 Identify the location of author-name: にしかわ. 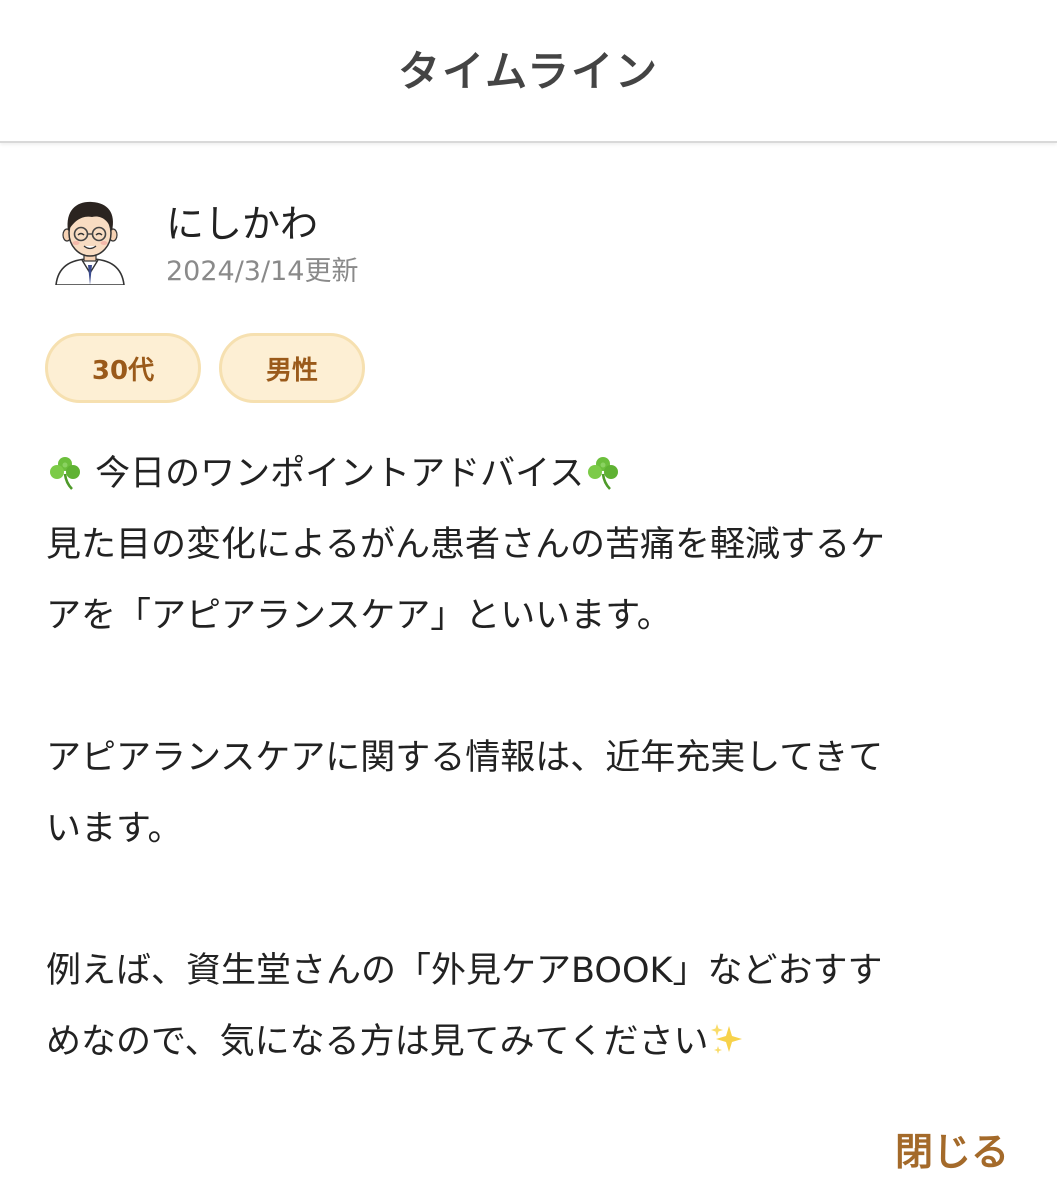
(242, 224).